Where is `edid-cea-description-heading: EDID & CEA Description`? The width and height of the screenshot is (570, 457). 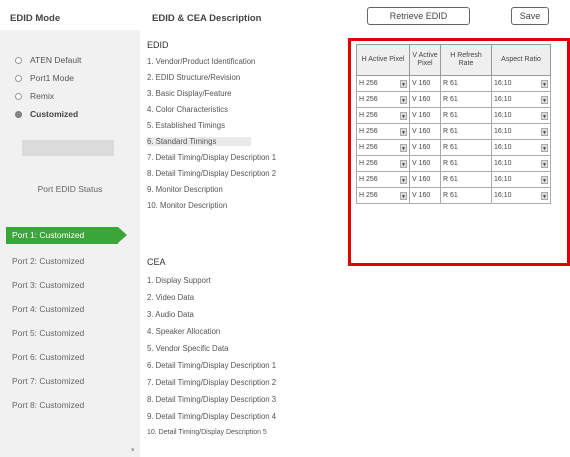
edid-cea-description-heading: EDID & CEA Description is located at coordinates (207, 18).